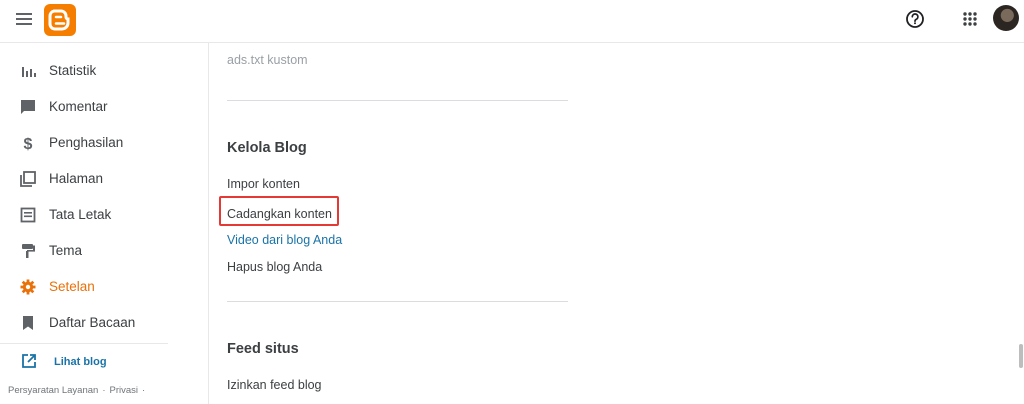  Describe the element at coordinates (80, 362) in the screenshot. I see `view-blog-label: Lihat blog` at that location.